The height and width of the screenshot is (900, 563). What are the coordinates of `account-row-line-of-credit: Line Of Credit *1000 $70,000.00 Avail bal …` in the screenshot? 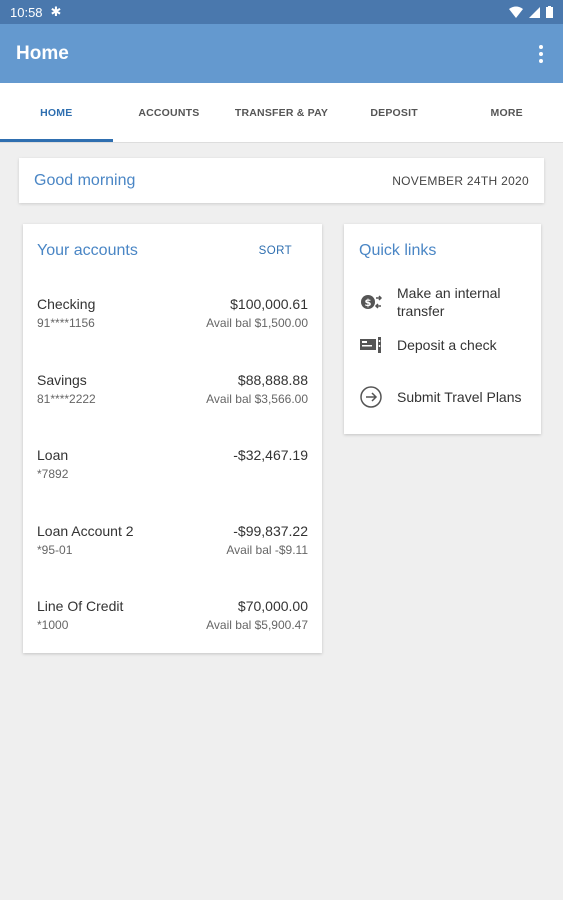 It's located at (172, 618).